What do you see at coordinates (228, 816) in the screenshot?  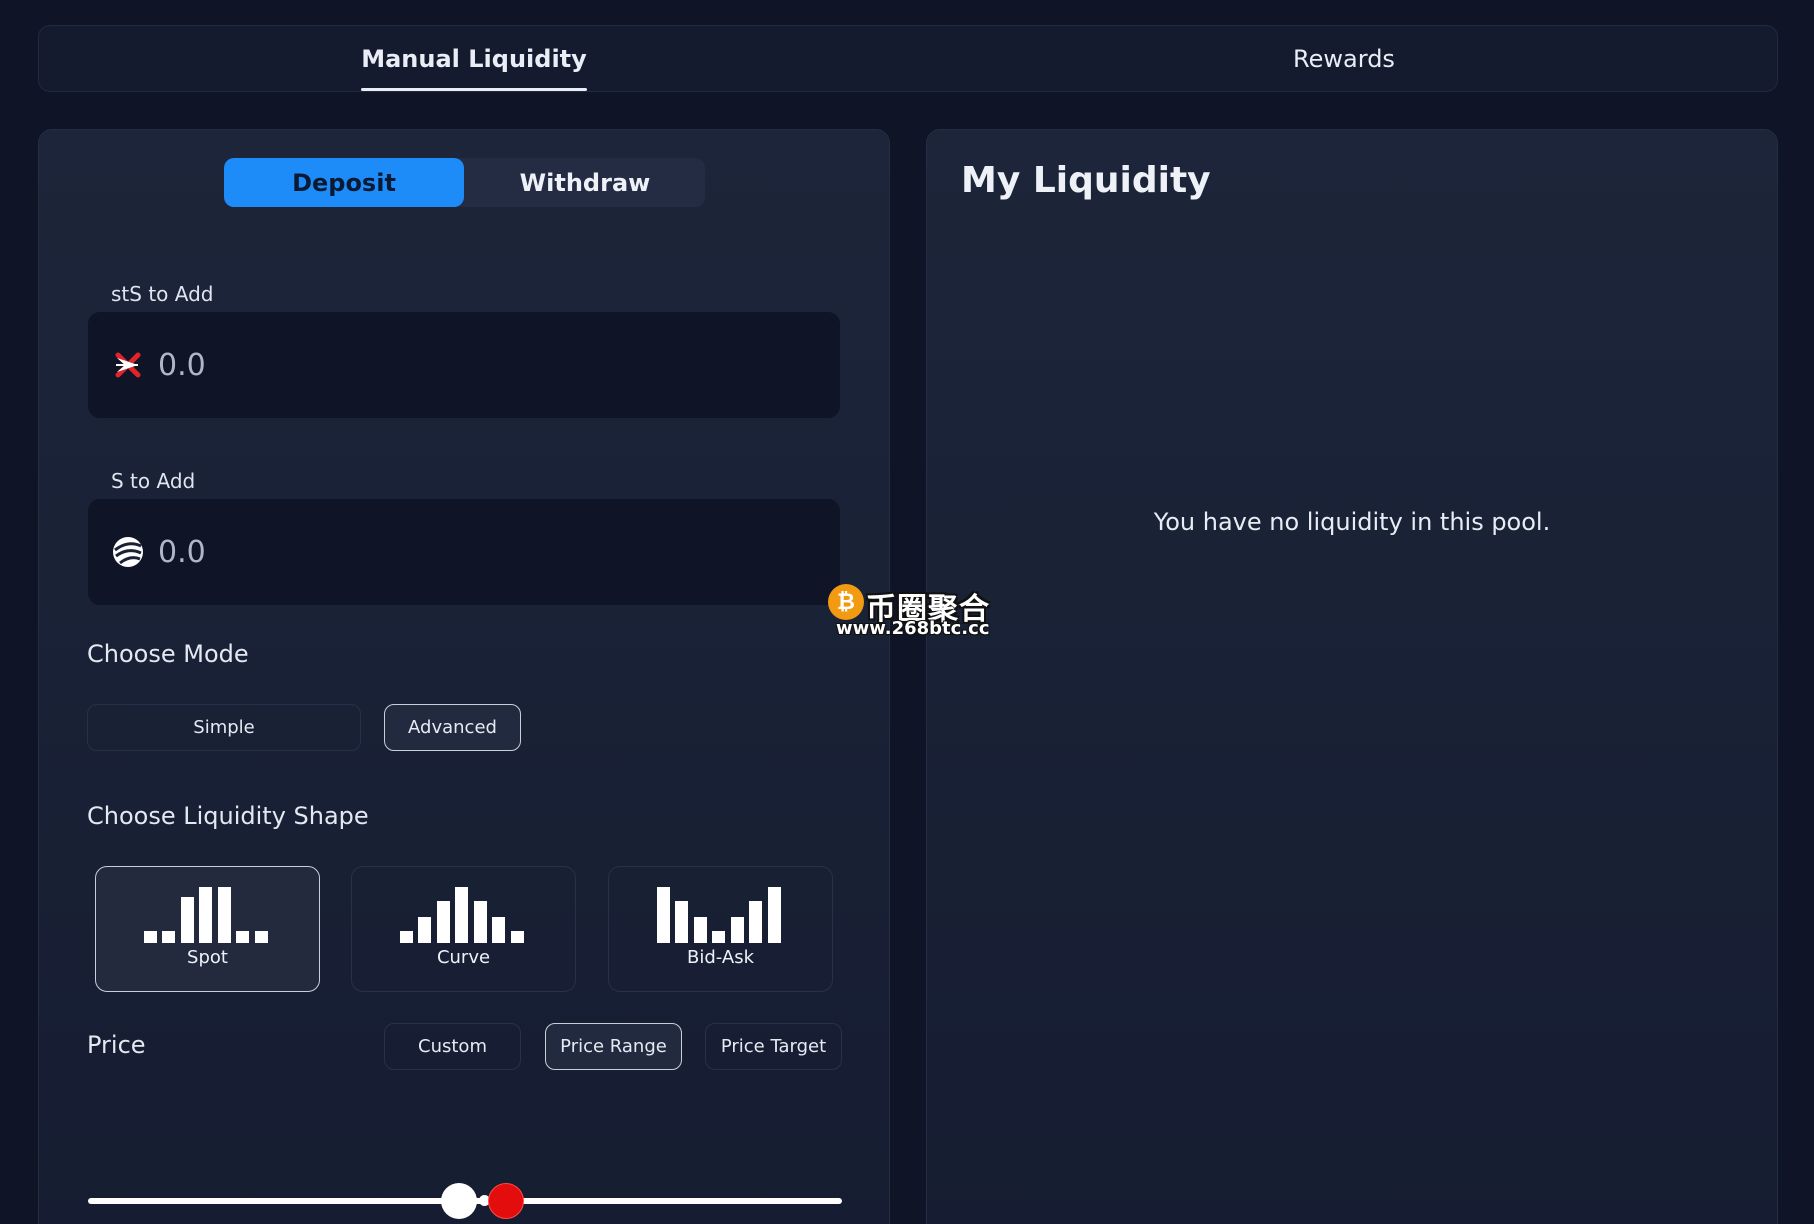 I see `choose-shape-title: Choose Liquidity Shape` at bounding box center [228, 816].